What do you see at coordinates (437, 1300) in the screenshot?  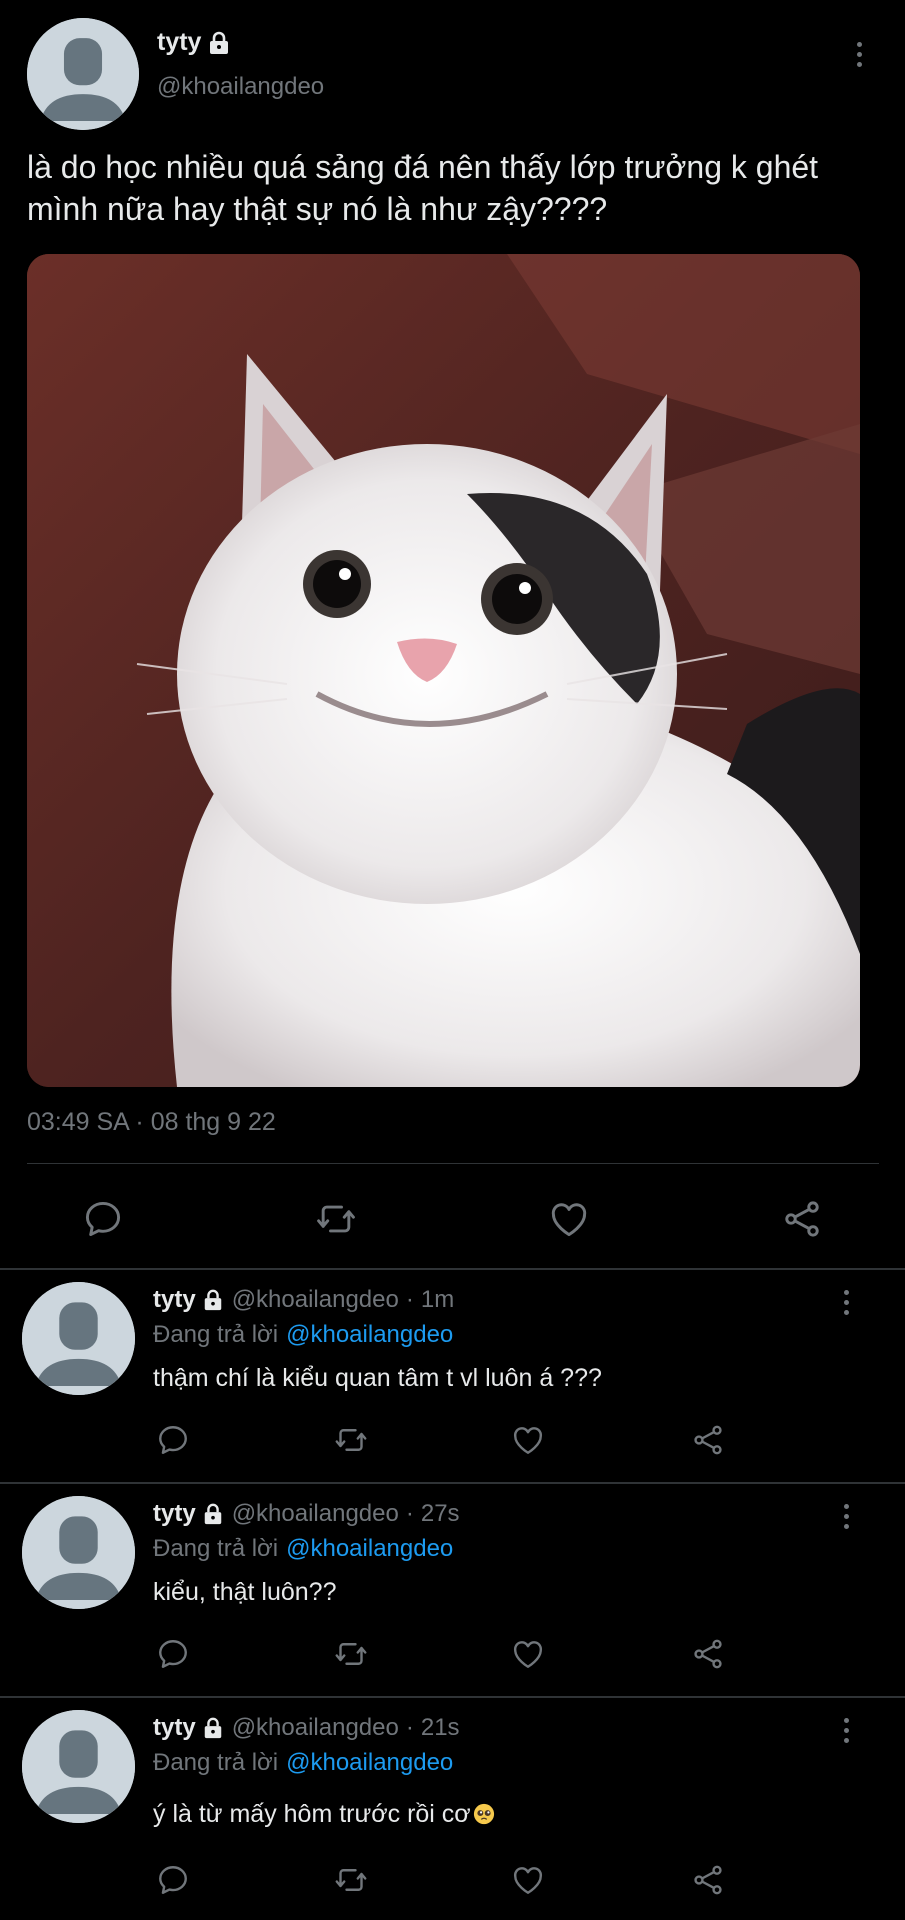 I see `reply-time: 1m` at bounding box center [437, 1300].